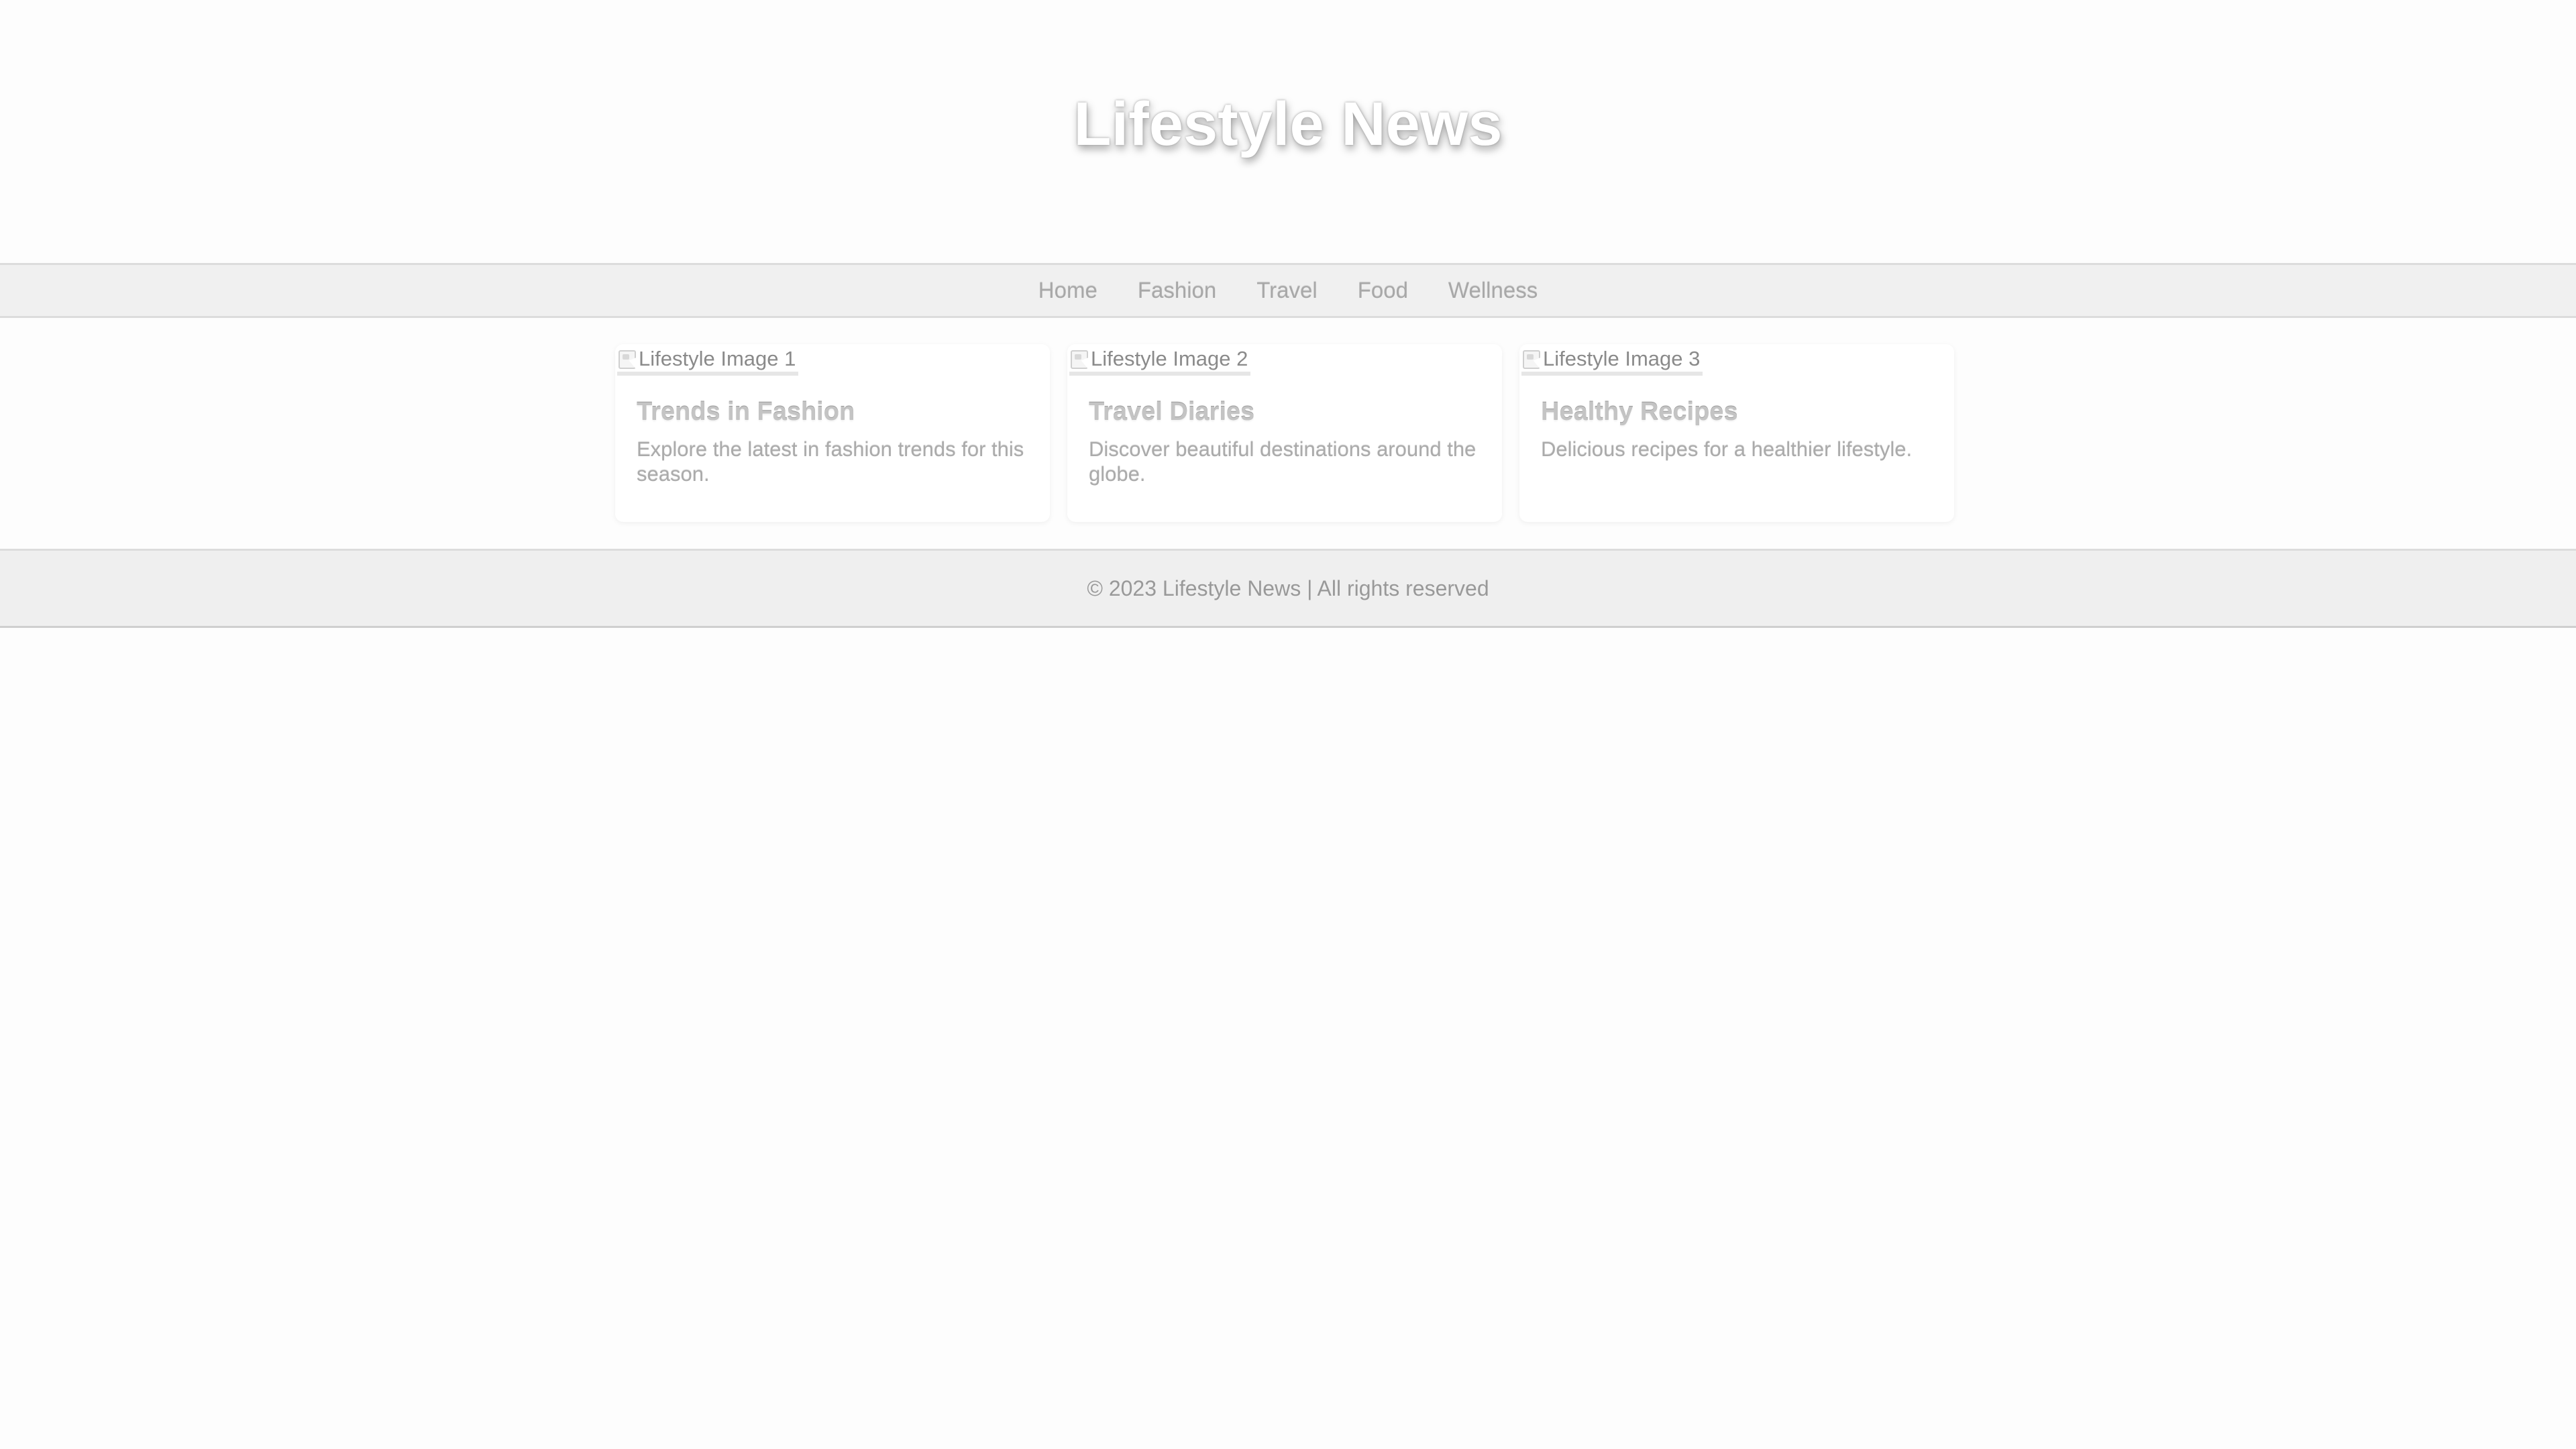 The width and height of the screenshot is (2576, 1449). I want to click on nav-link-fashion: Fashion, so click(1177, 290).